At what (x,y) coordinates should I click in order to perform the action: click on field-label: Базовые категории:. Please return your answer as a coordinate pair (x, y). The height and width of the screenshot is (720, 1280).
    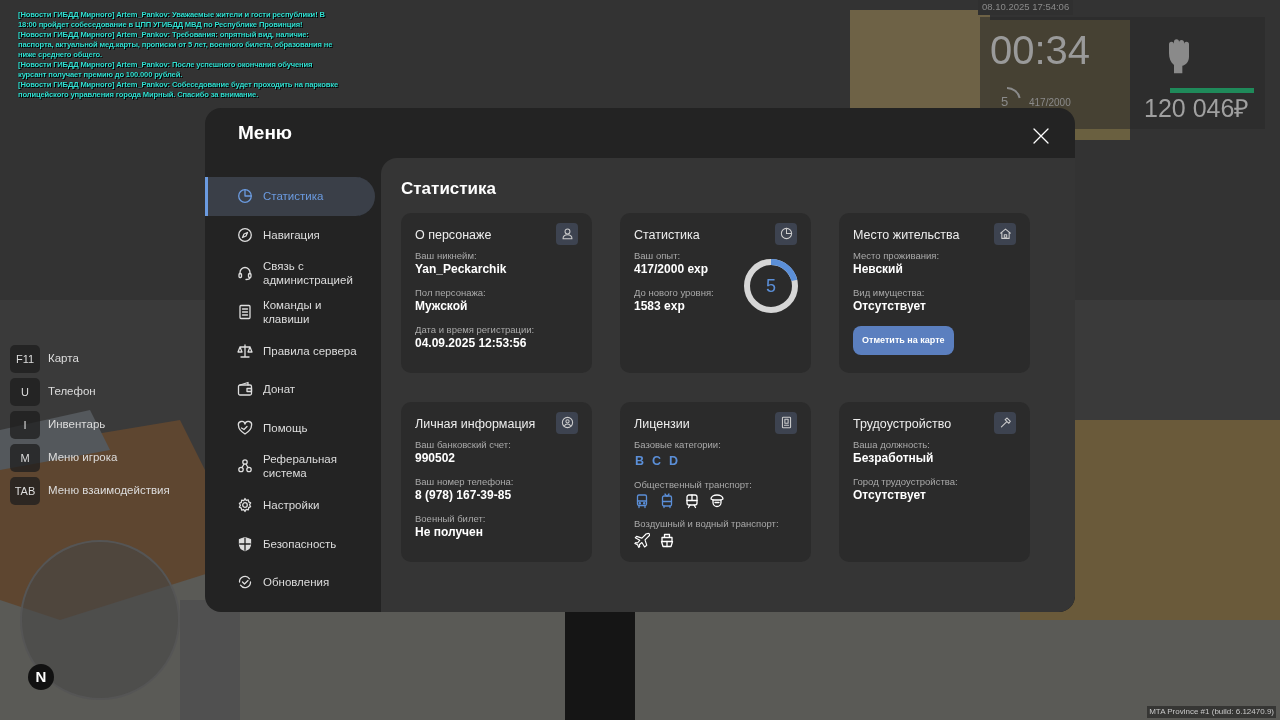
    Looking at the image, I should click on (678, 444).